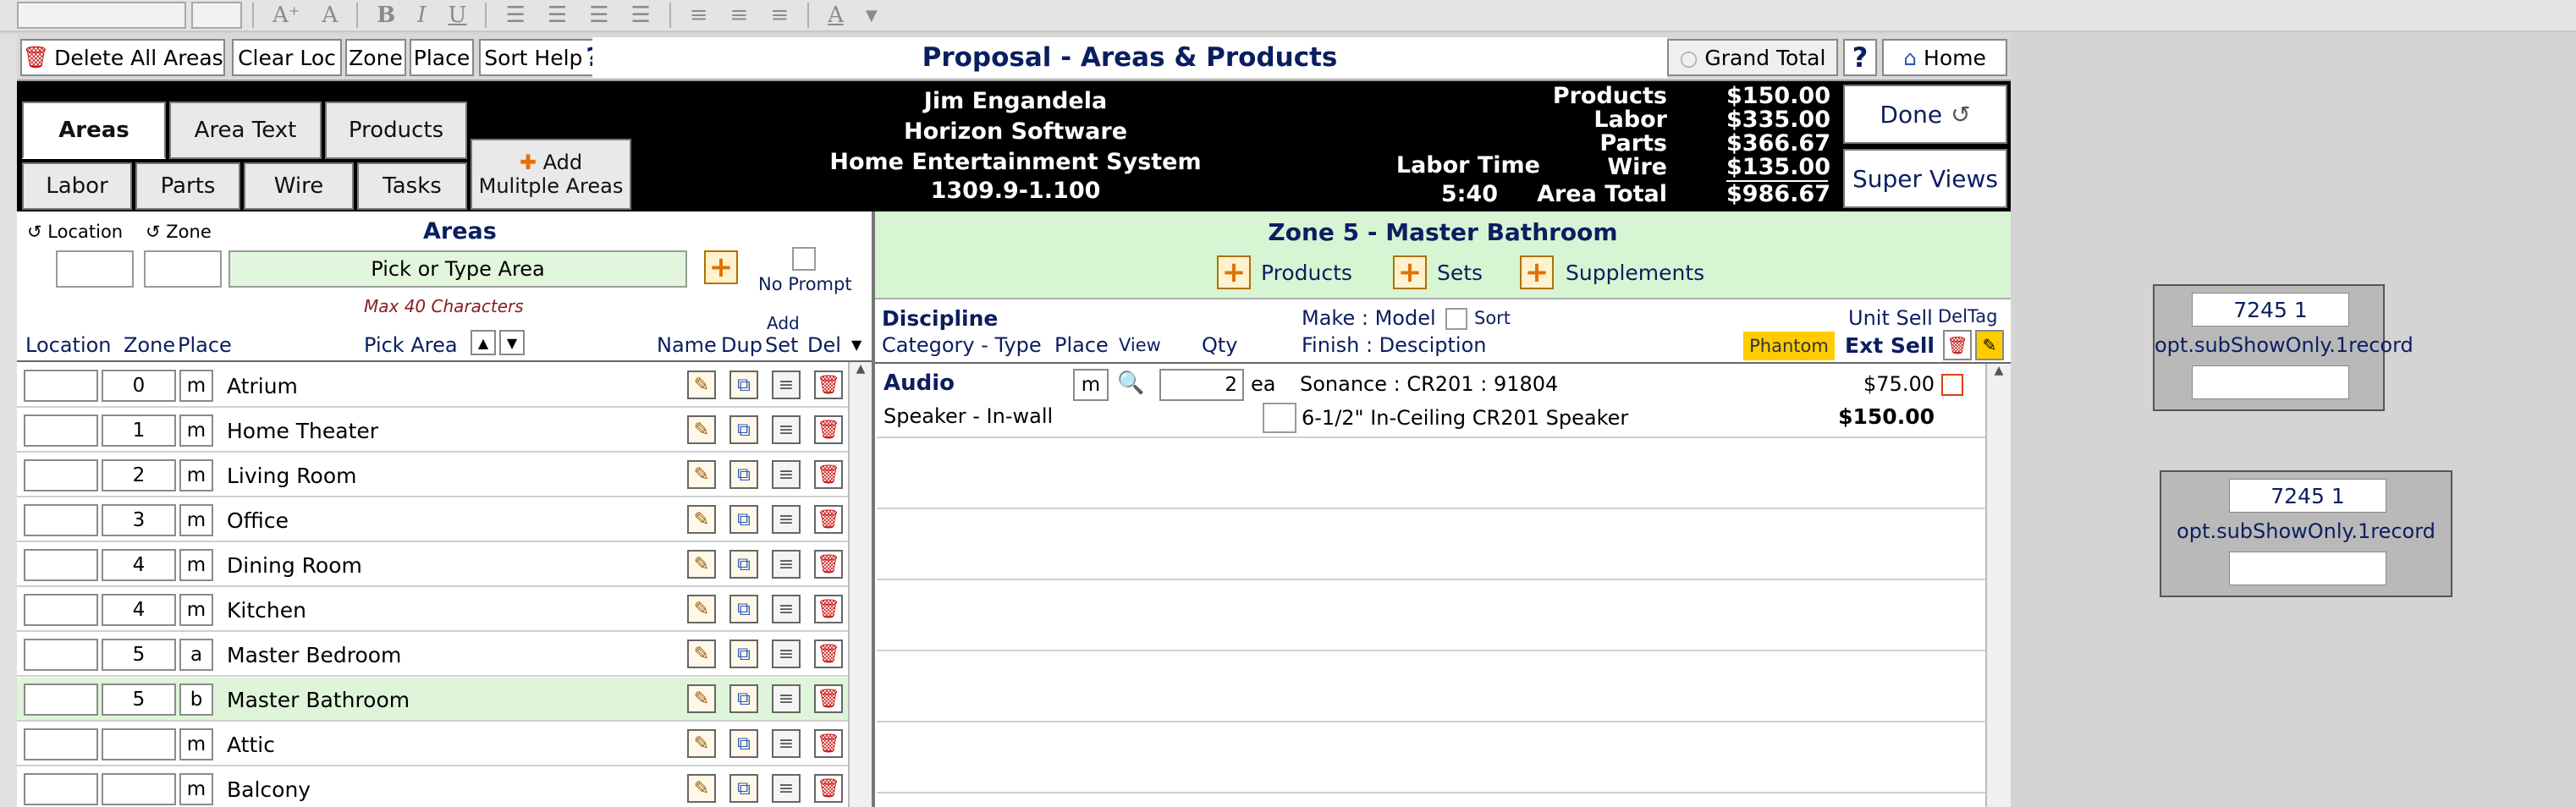 The width and height of the screenshot is (2576, 807). Describe the element at coordinates (139, 789) in the screenshot. I see `zone-field` at that location.